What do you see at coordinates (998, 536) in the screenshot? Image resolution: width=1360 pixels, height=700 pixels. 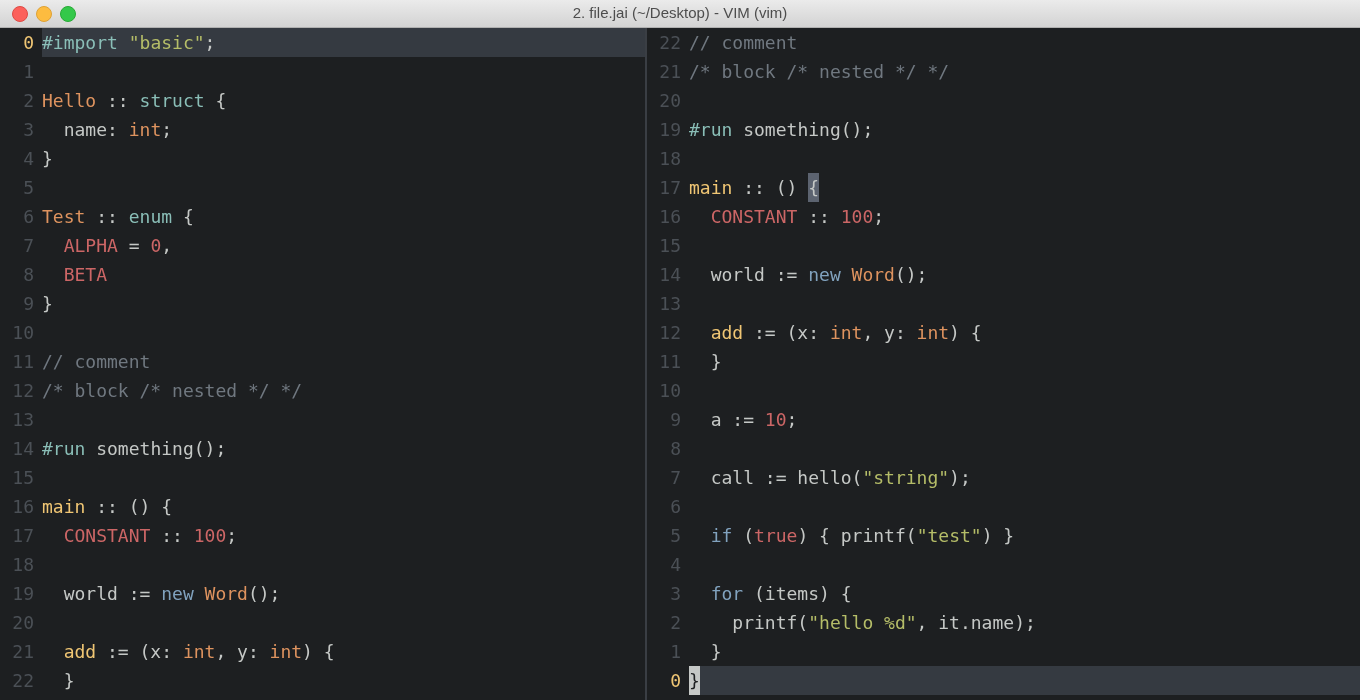 I see `code-token: ) }` at bounding box center [998, 536].